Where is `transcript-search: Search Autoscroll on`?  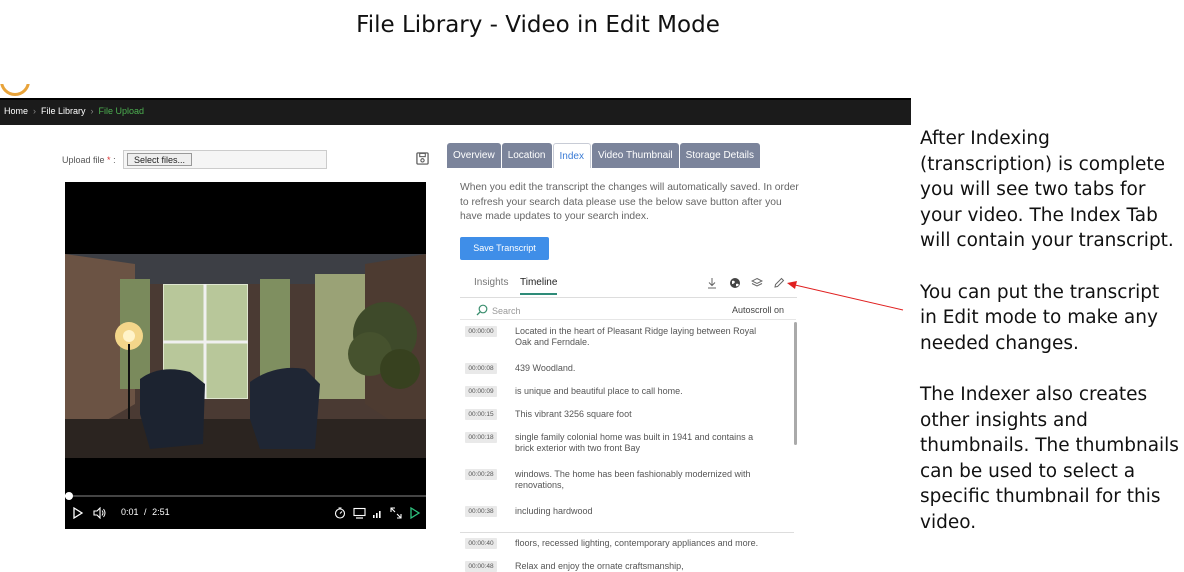
transcript-search: Search Autoscroll on is located at coordinates (635, 311).